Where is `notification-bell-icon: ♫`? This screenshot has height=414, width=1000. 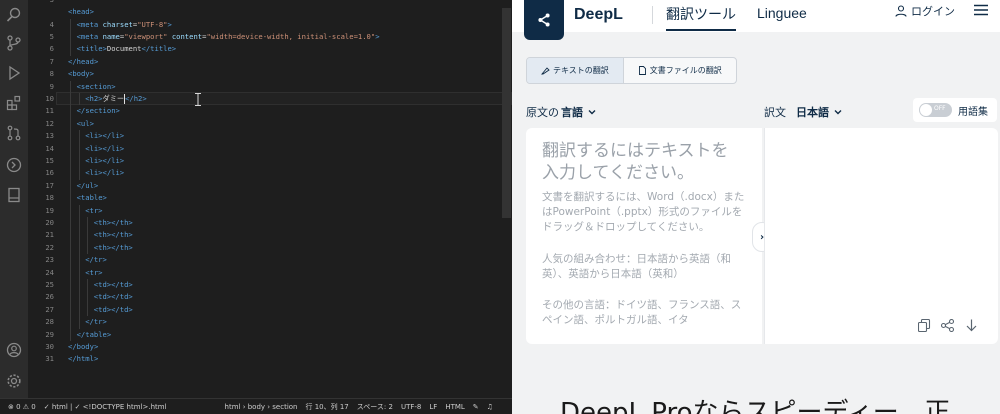
notification-bell-icon: ♫ is located at coordinates (490, 407).